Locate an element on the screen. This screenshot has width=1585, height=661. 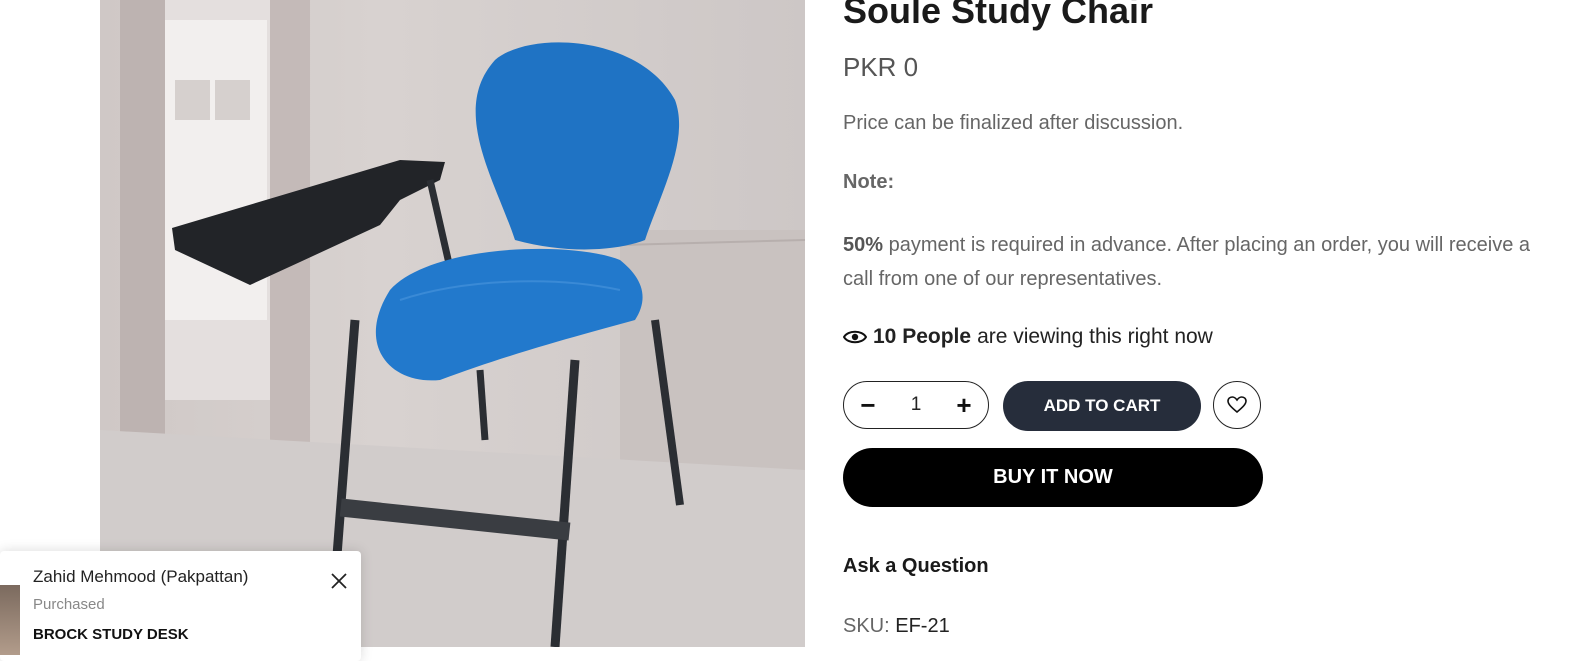
product-price: PKR 0 is located at coordinates (881, 67).